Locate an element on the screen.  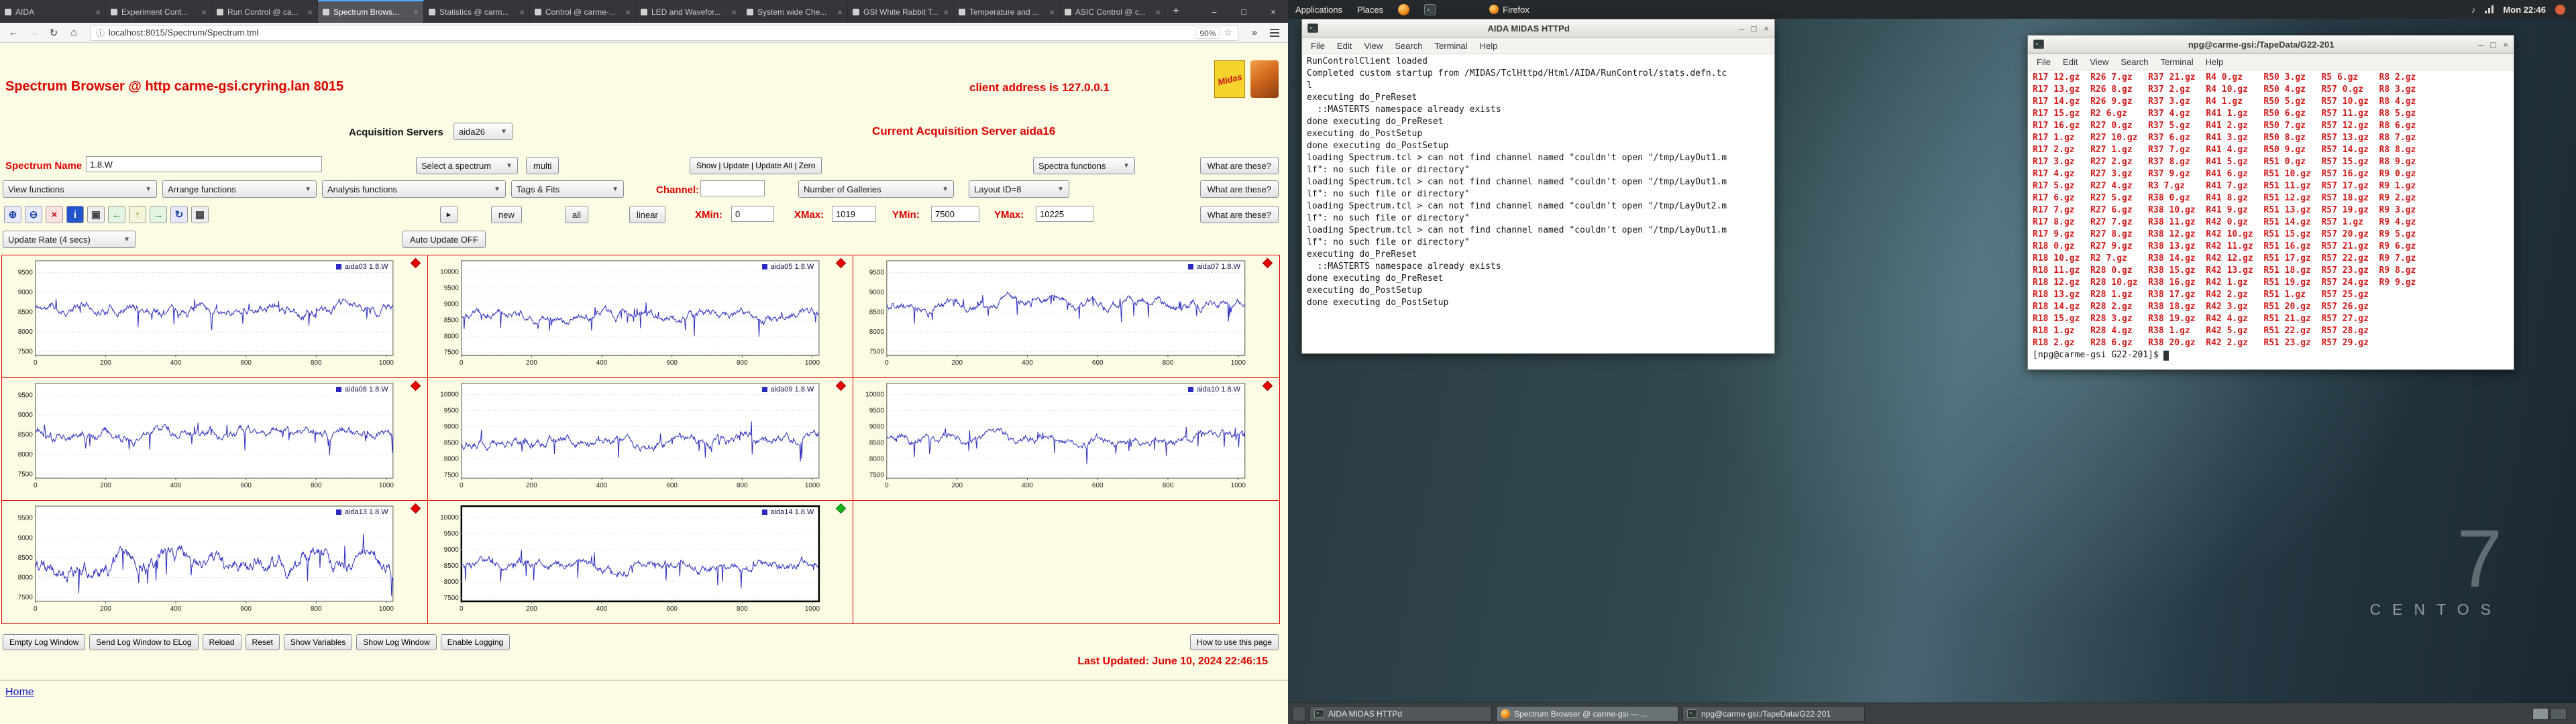
overlay-icon: ▣ is located at coordinates (96, 215).